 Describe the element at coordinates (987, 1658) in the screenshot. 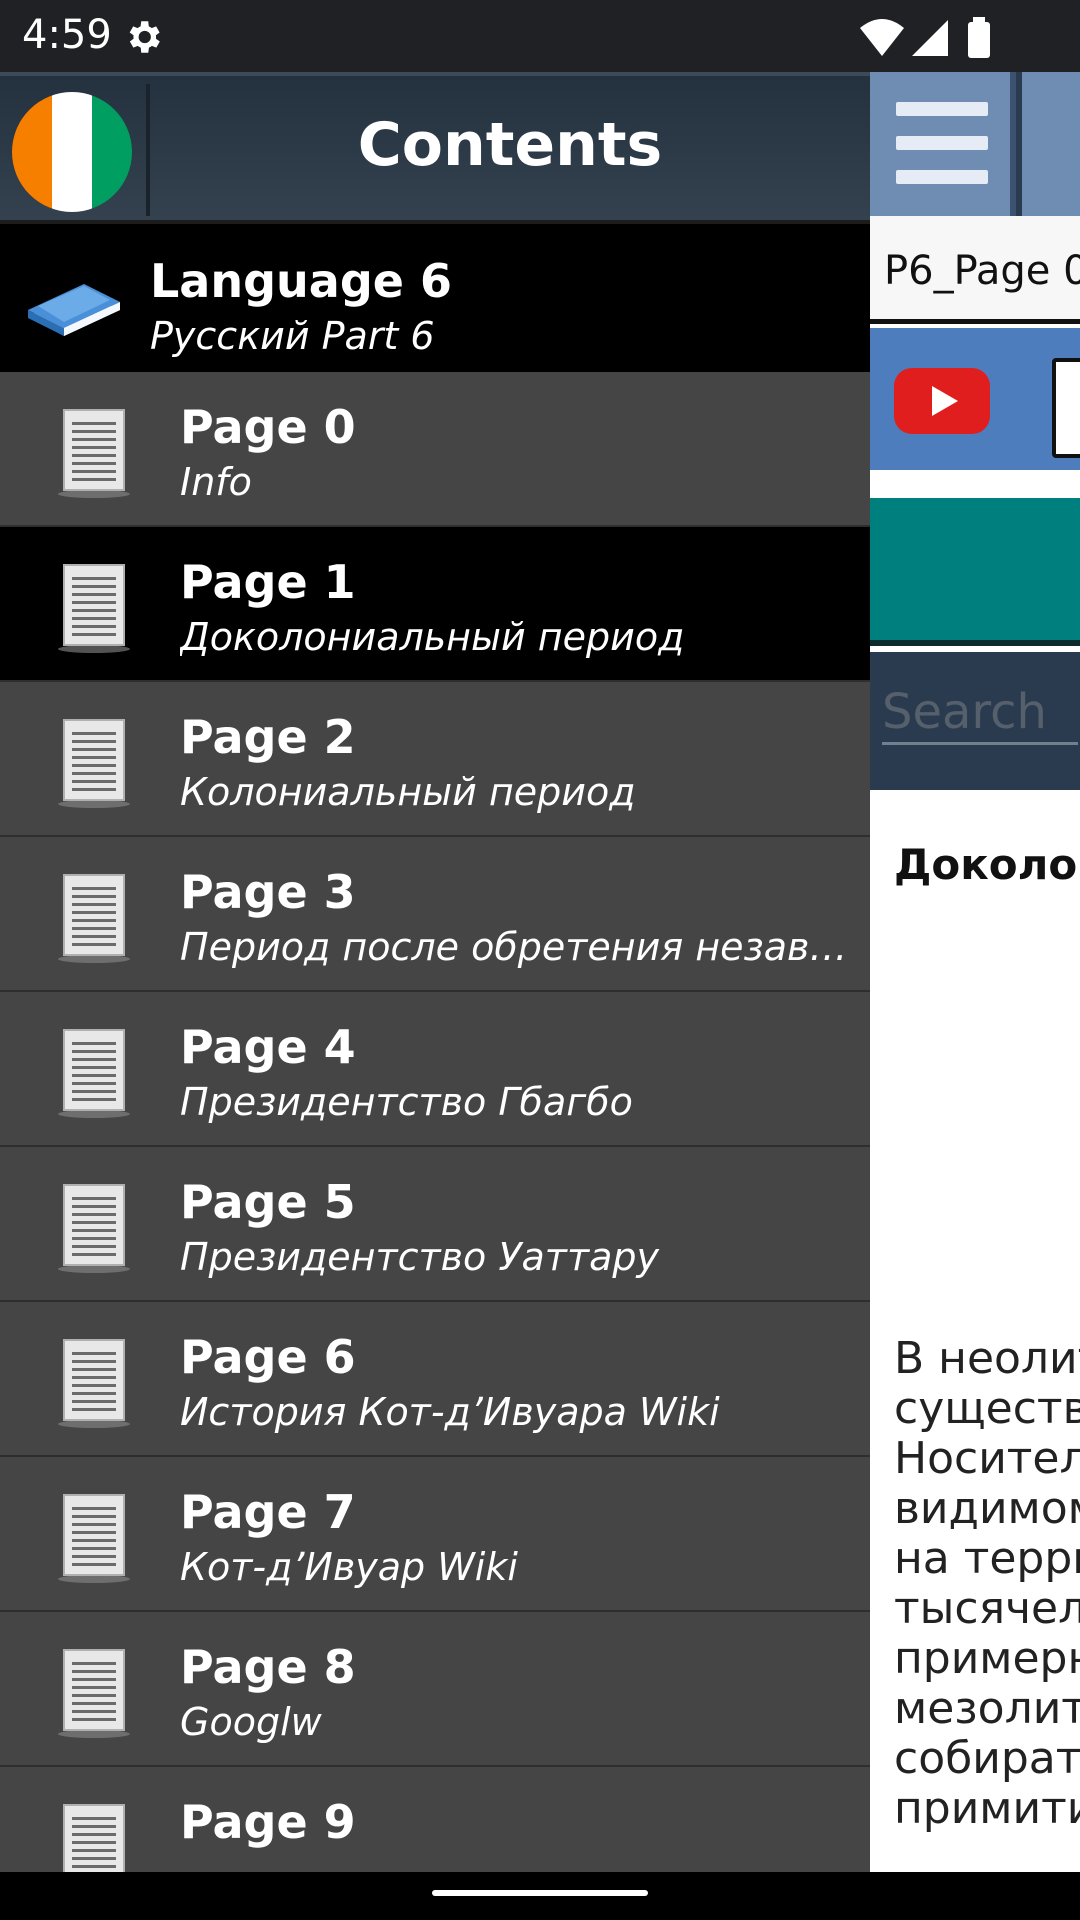

I see `article-line: примерн` at that location.